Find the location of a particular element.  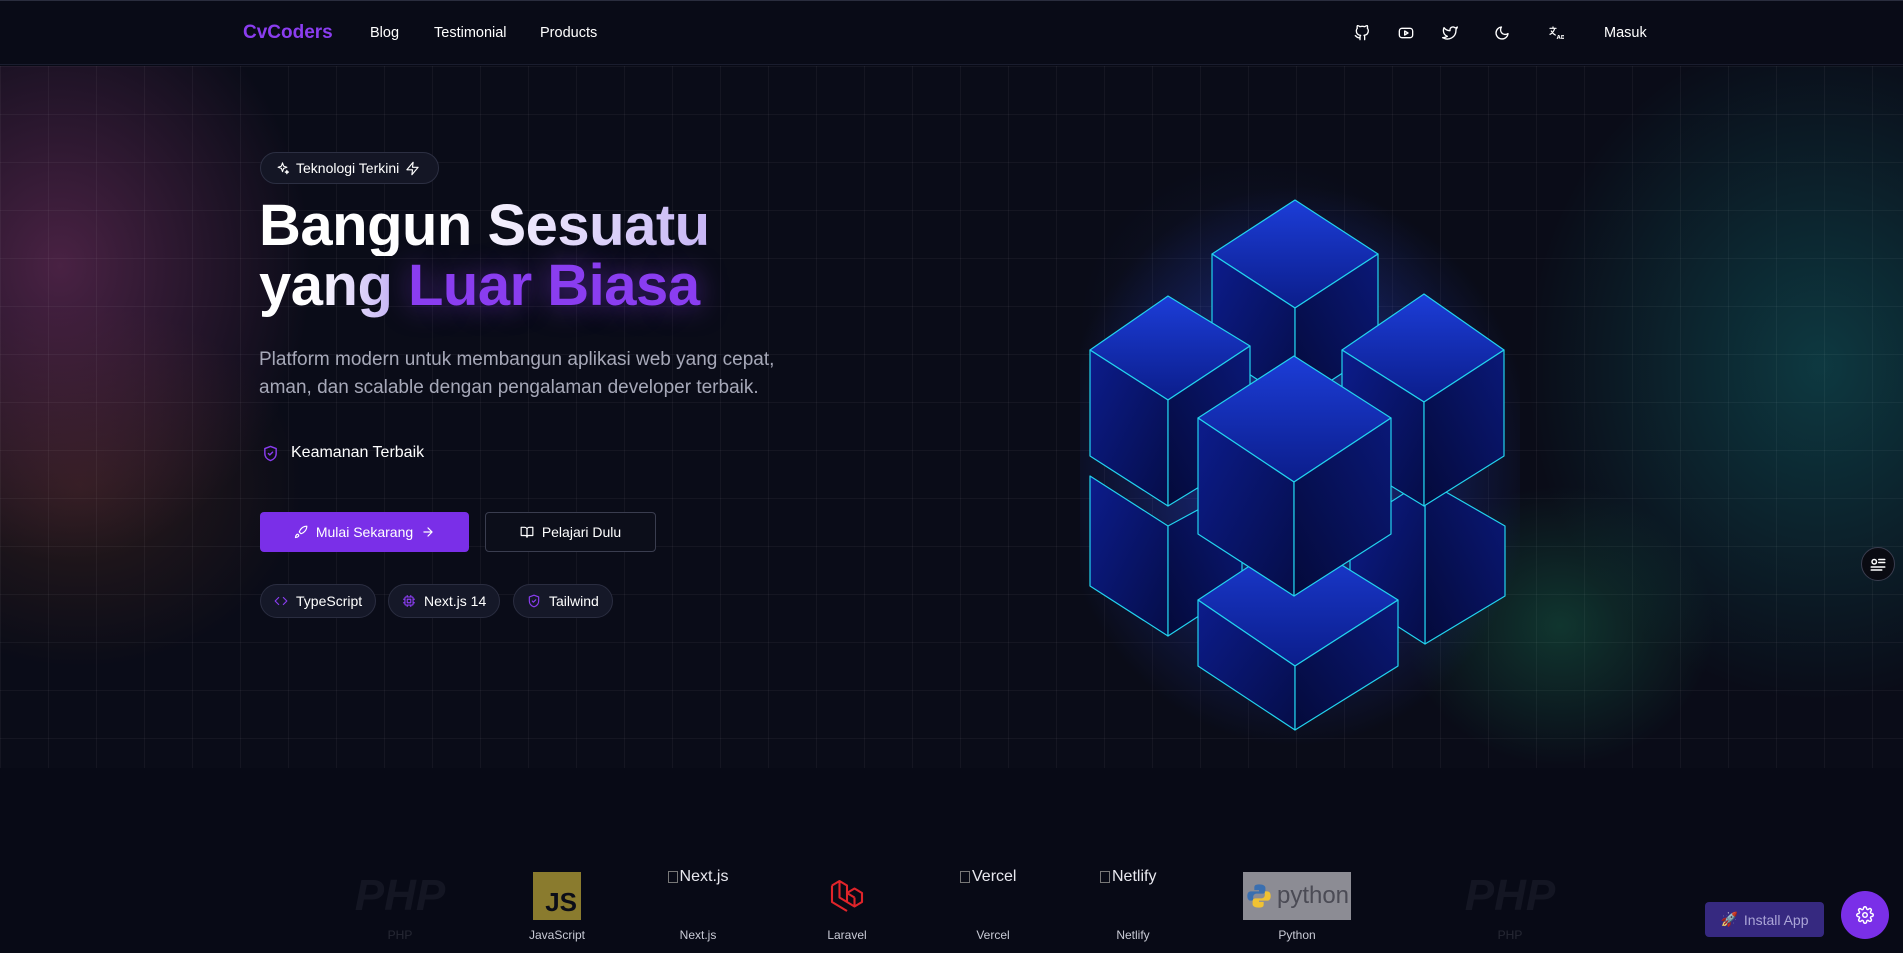

start-now-label: Mulai Sekarang is located at coordinates (364, 532).